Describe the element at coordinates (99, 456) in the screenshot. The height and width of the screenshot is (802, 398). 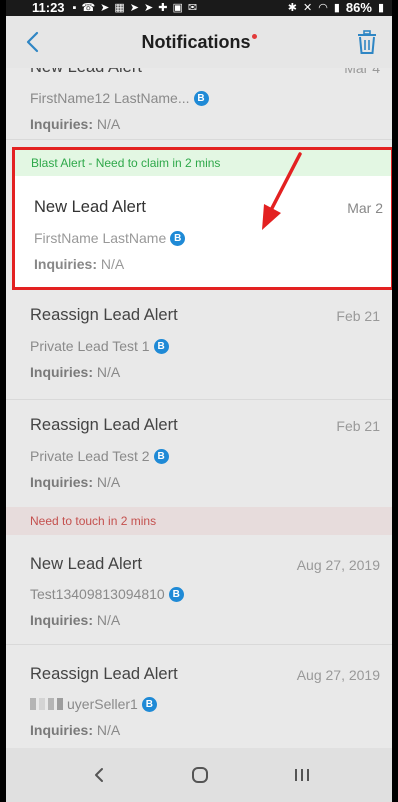
I see `lead-name: Private Lead Test 2B` at that location.